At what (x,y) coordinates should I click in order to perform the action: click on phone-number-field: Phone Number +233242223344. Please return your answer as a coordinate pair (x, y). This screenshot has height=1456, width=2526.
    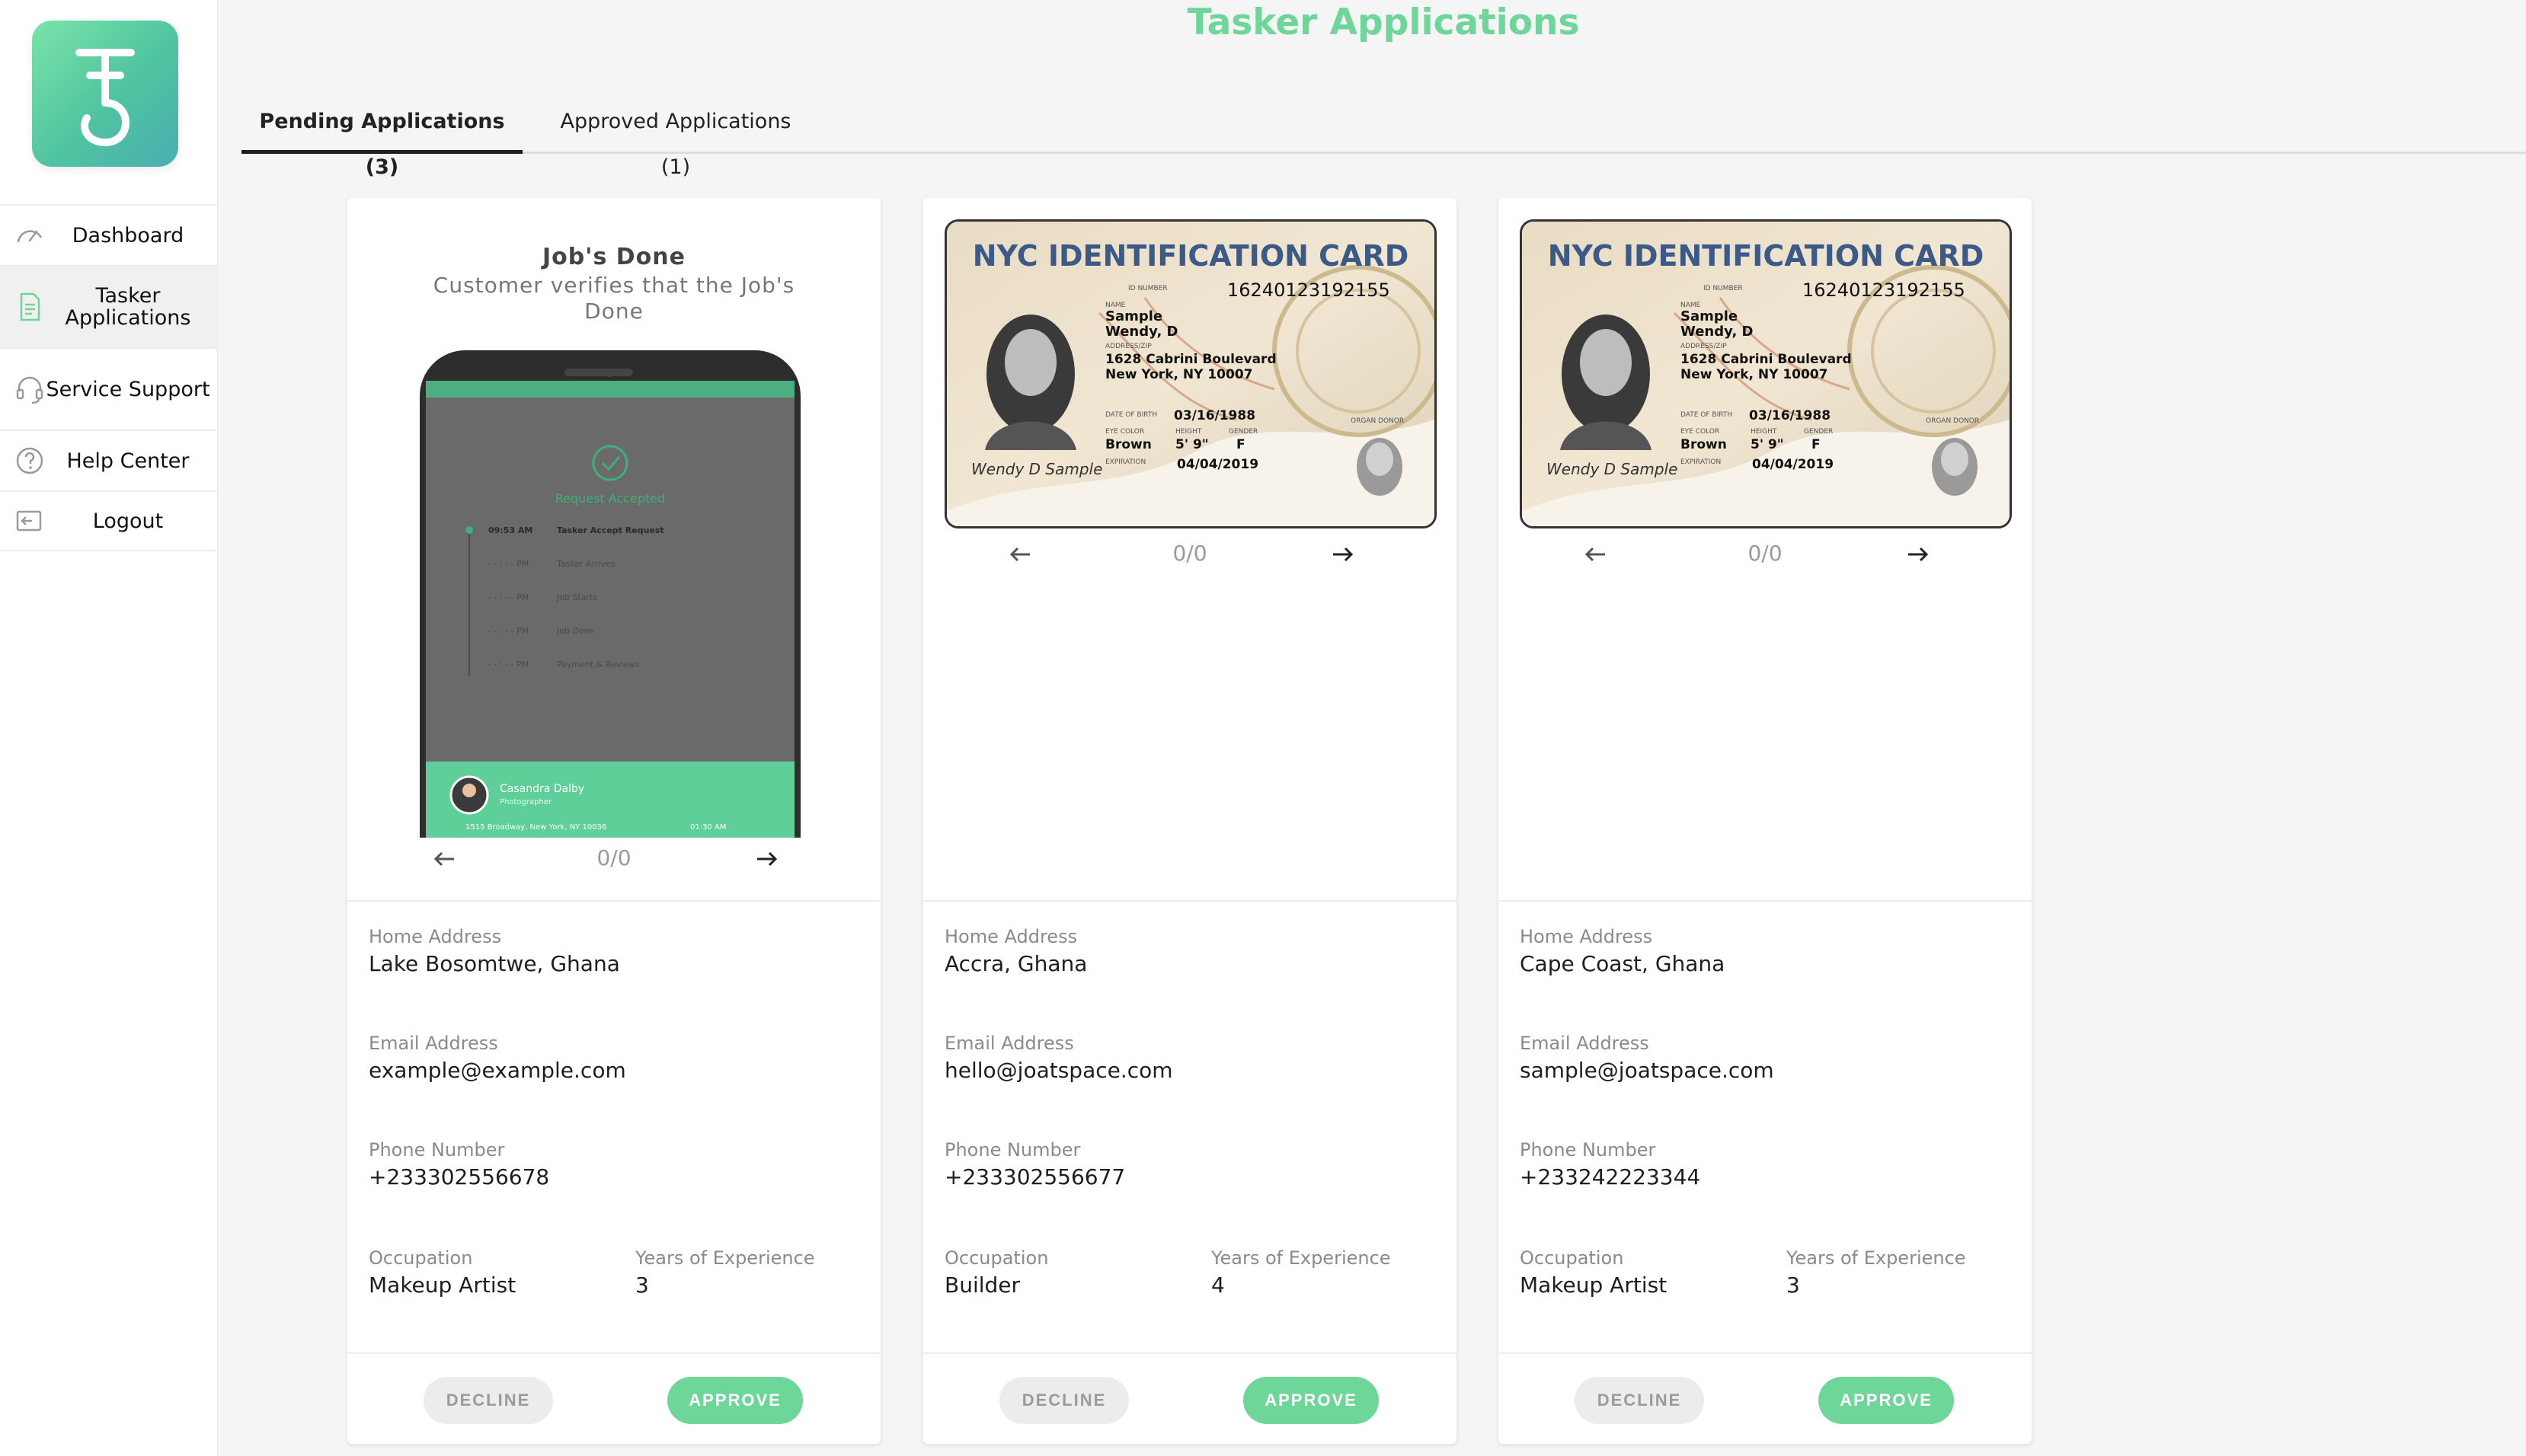
    Looking at the image, I should click on (1610, 1165).